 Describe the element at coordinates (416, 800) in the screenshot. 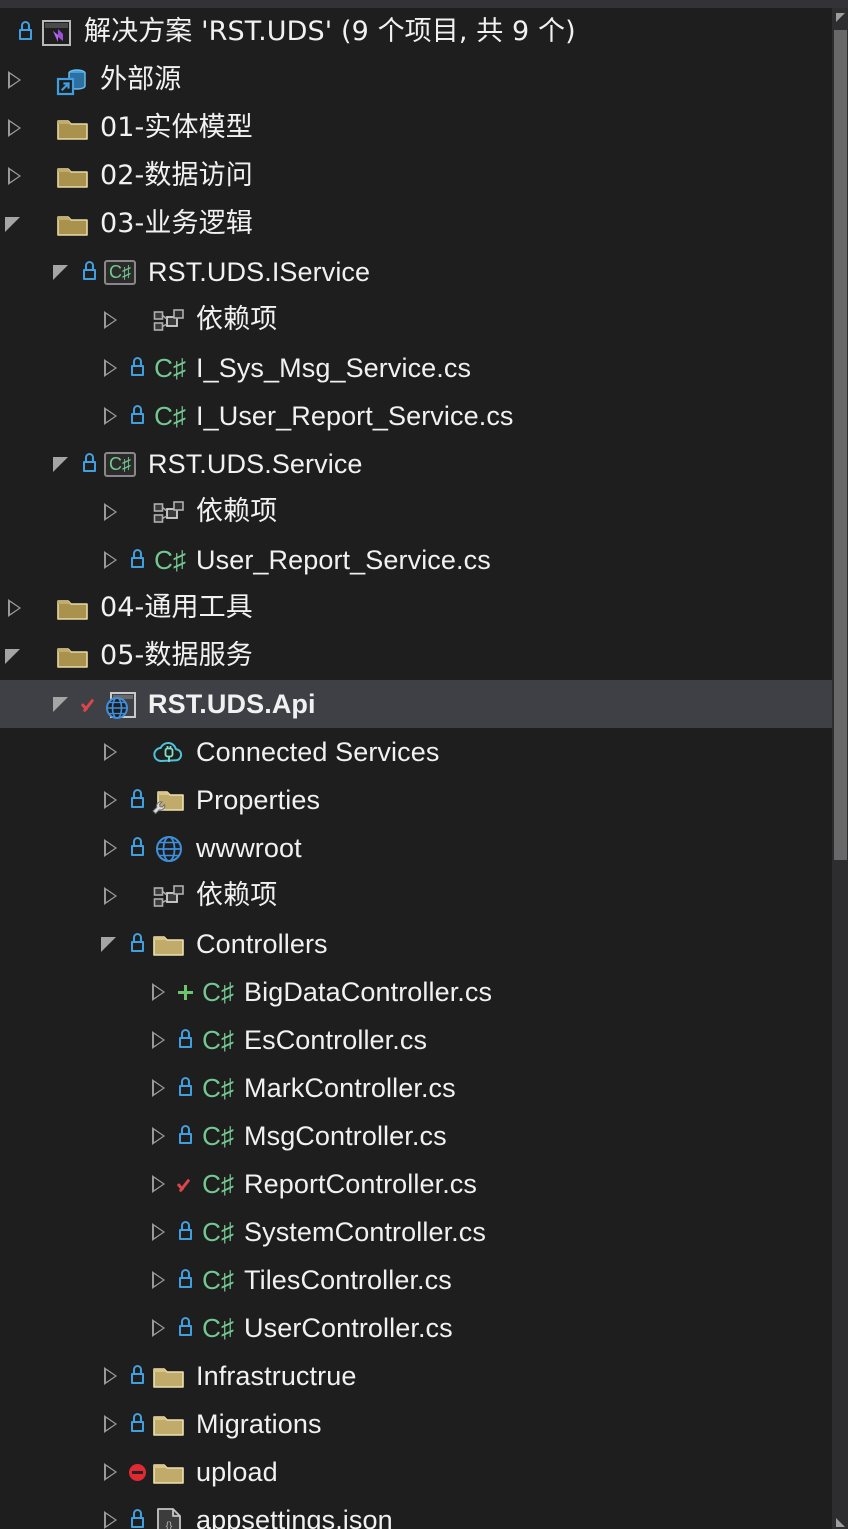

I see `tree-row: Properties` at that location.